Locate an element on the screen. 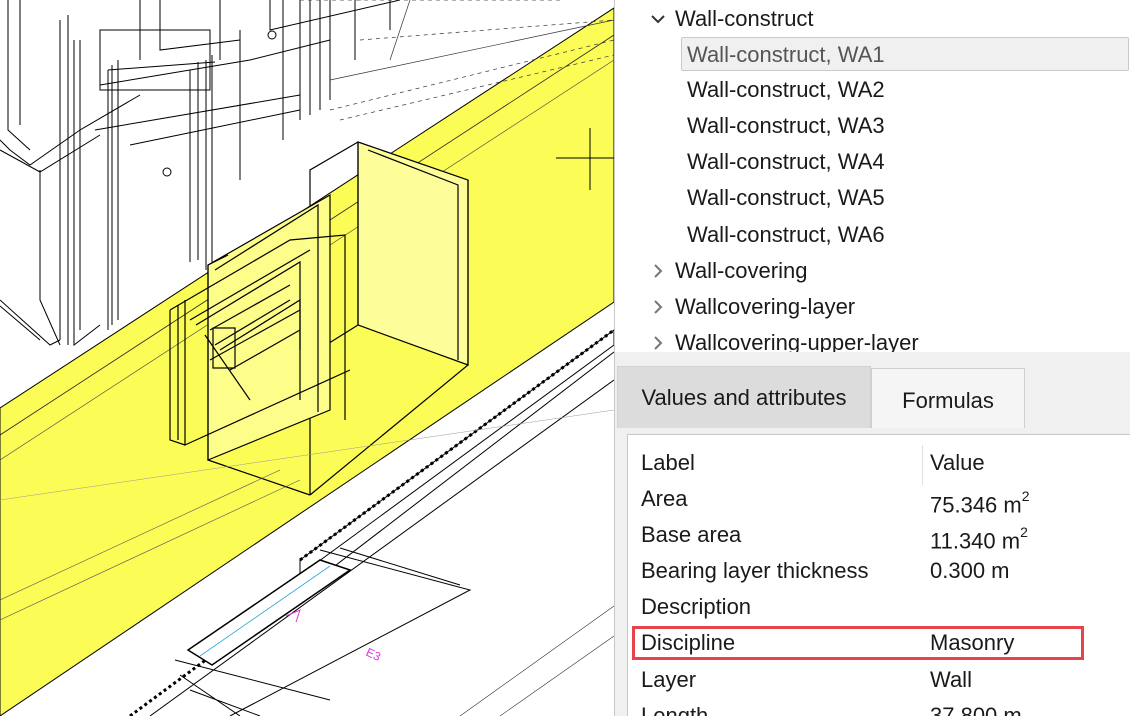 This screenshot has width=1130, height=716. tree-item-wa6: Wall-construct, WA6 is located at coordinates (783, 235).